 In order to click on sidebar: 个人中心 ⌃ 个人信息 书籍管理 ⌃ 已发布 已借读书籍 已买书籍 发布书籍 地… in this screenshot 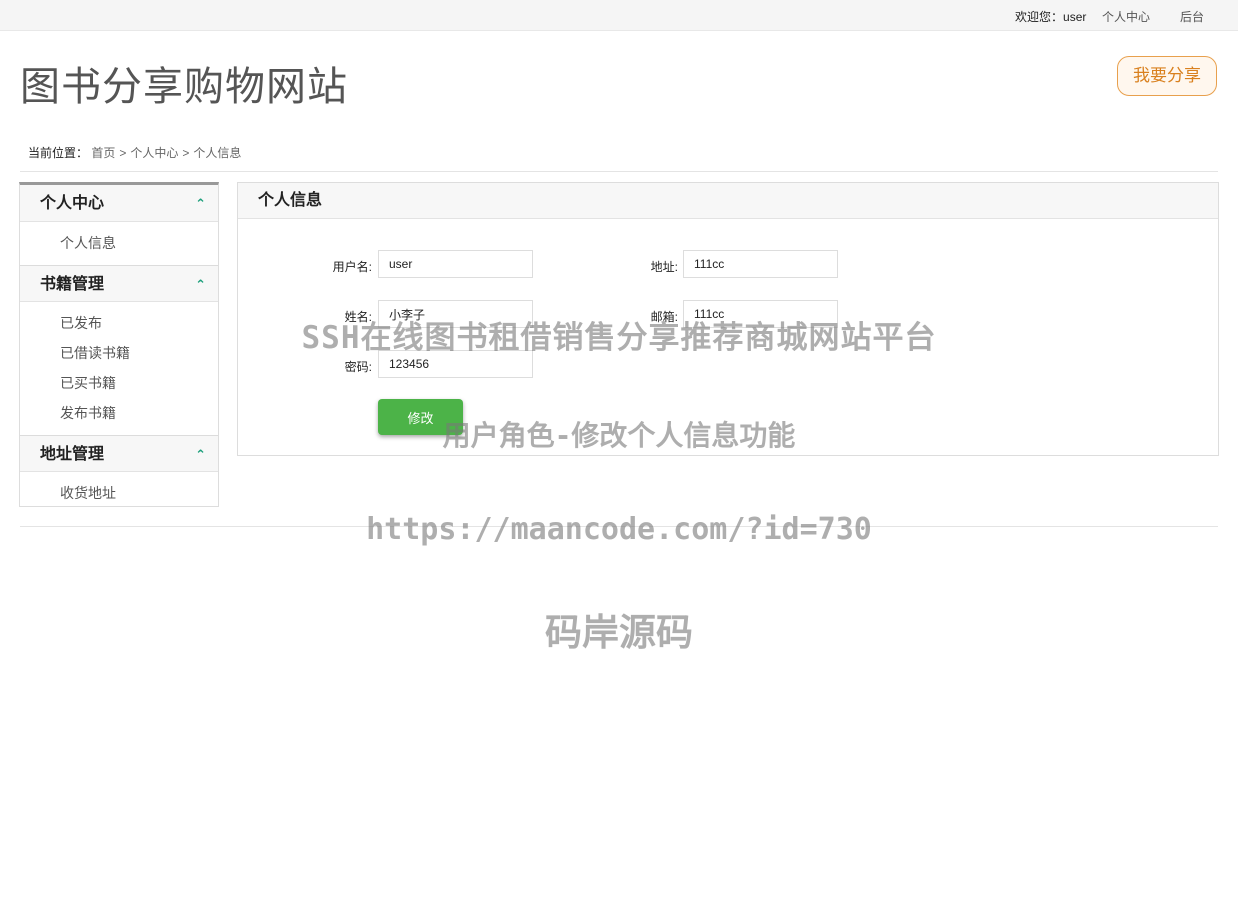, I will do `click(119, 344)`.